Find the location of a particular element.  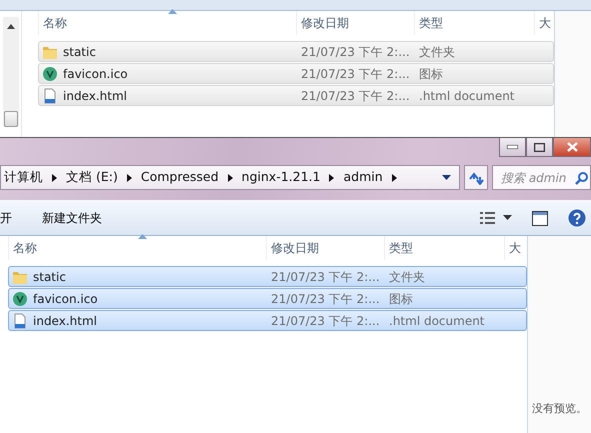

pane-icon is located at coordinates (540, 218).